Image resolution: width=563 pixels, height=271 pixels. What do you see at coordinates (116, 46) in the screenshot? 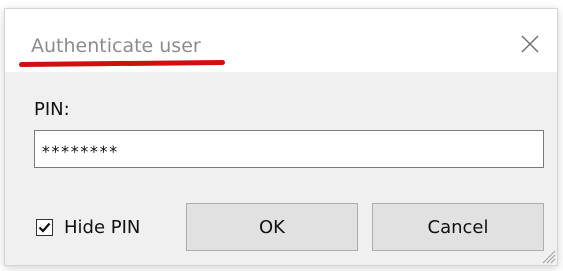
I see `dialog-title: Authenticate user` at bounding box center [116, 46].